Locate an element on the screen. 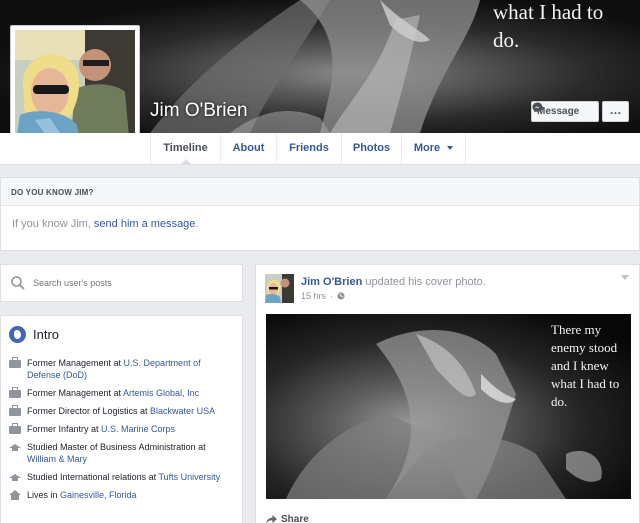 Image resolution: width=640 pixels, height=523 pixels. intro-item-link: Blackwater USA is located at coordinates (182, 411).